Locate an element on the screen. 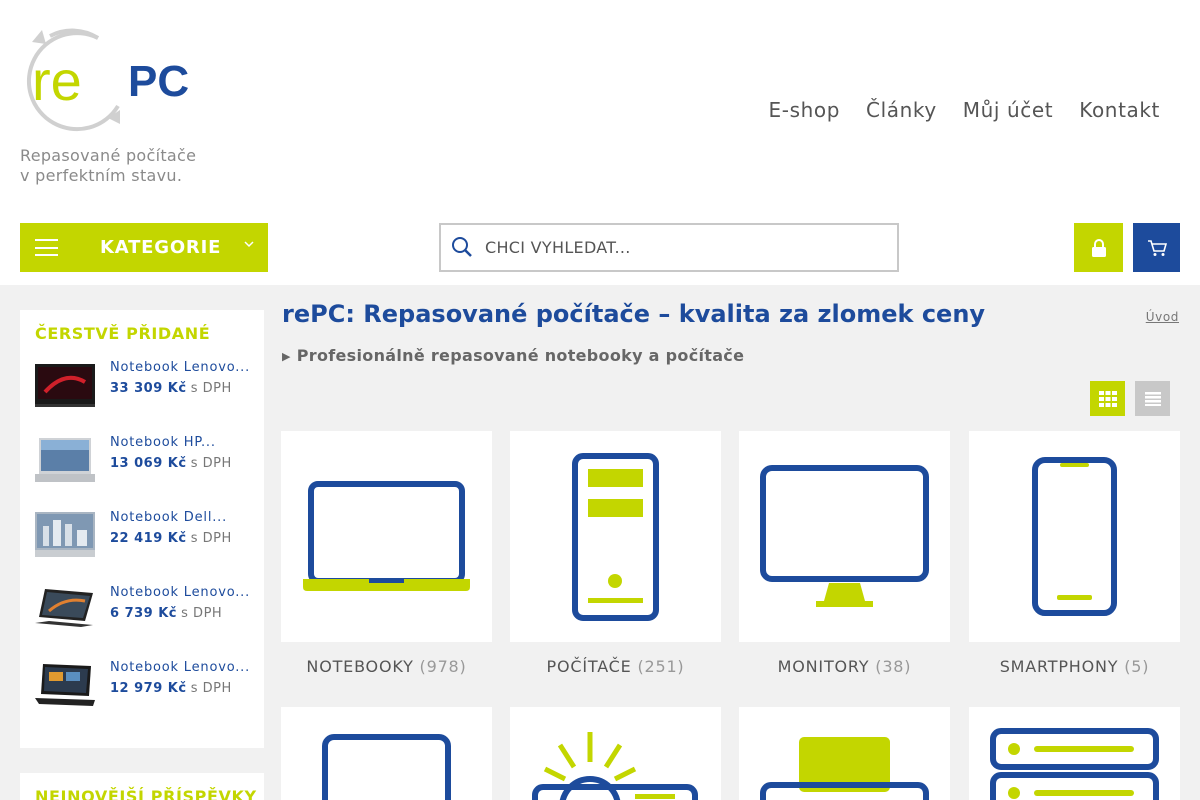 Image resolution: width=1200 pixels, height=800 pixels. list-item: Notebook Lenovo... 33 309 Kč s DPH is located at coordinates (147, 390).